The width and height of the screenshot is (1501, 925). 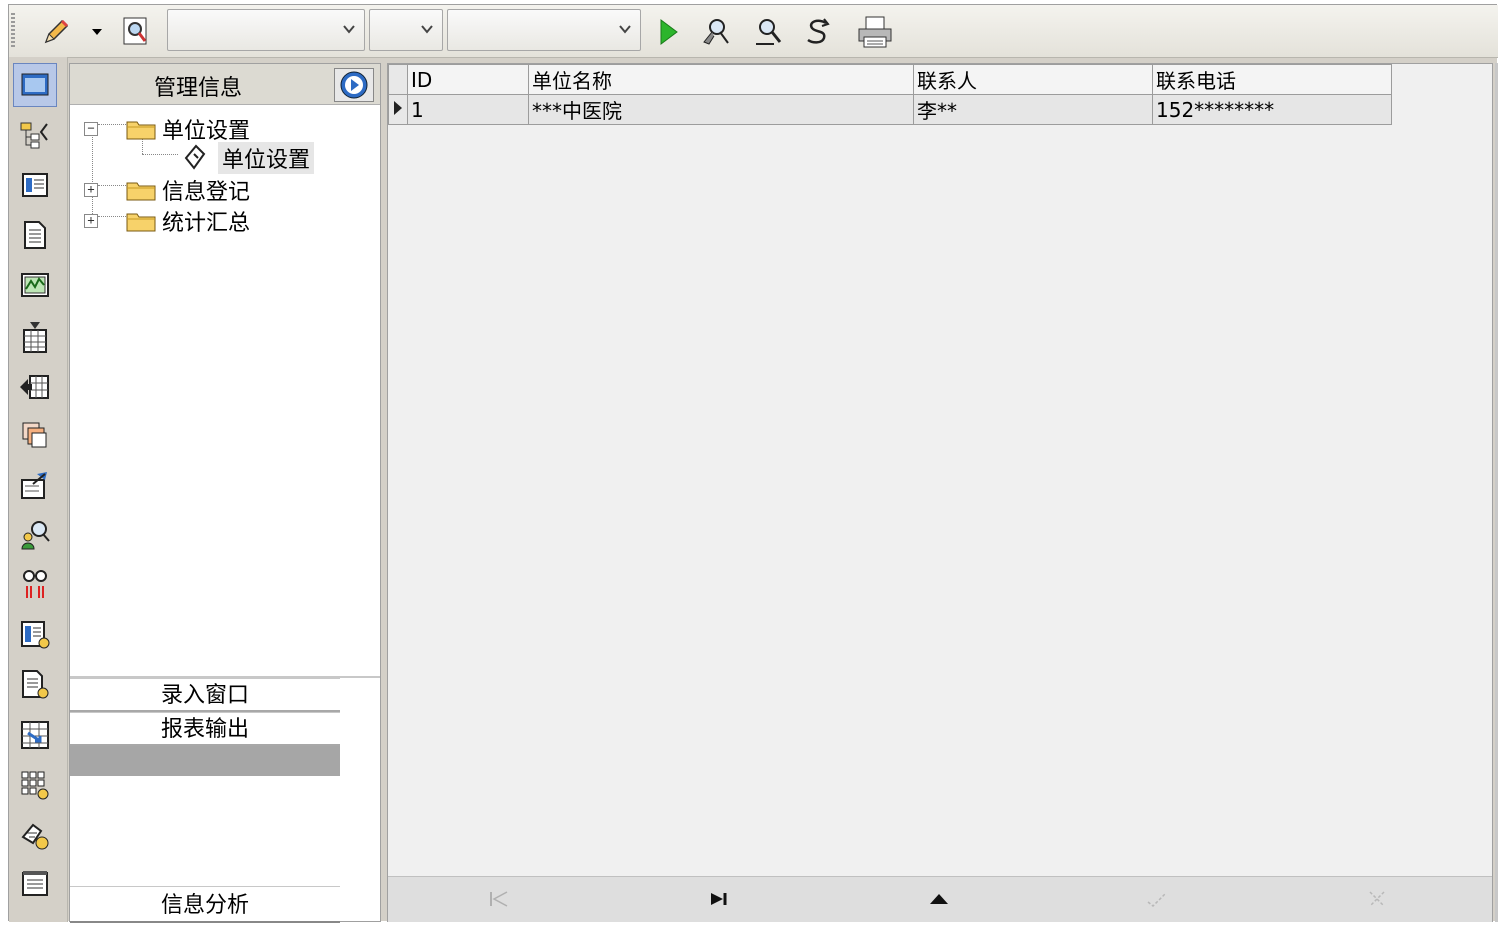 I want to click on cell-contact: 李**, so click(x=1033, y=109).